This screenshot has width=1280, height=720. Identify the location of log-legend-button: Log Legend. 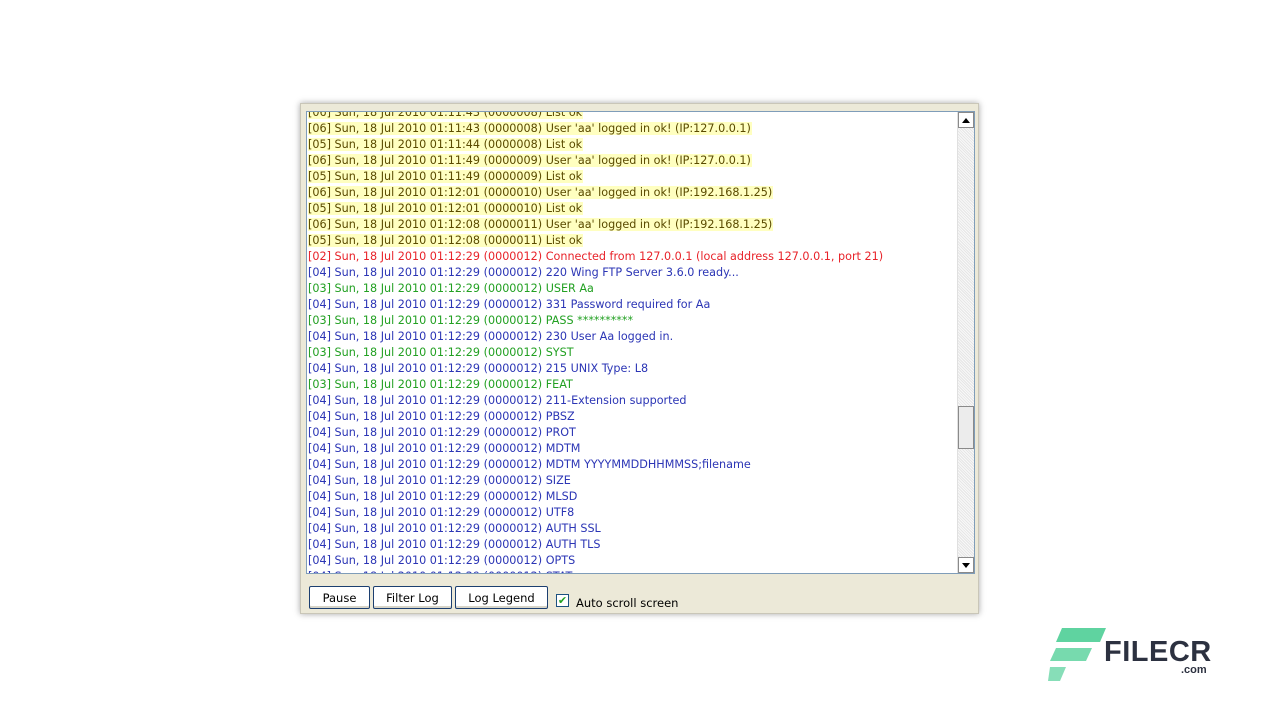
(501, 597).